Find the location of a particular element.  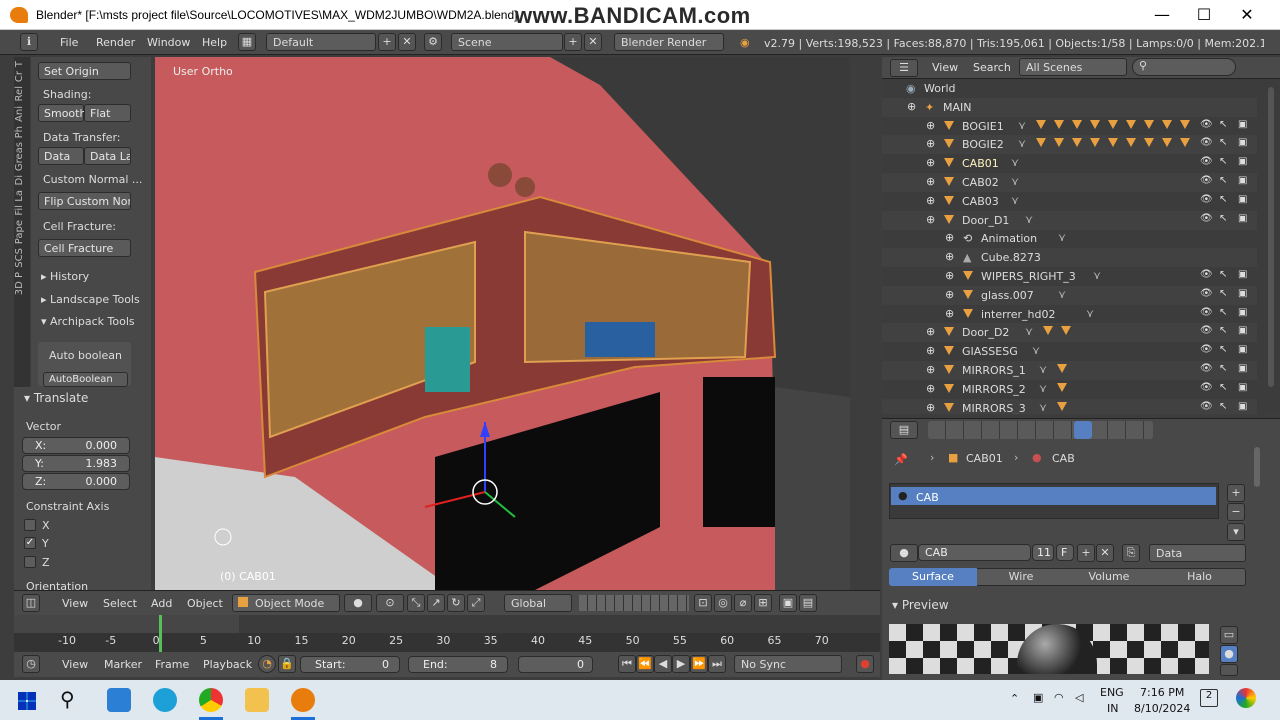

outliner-row: ⊕ ⟲ Animation ⋎ is located at coordinates (1069, 238).